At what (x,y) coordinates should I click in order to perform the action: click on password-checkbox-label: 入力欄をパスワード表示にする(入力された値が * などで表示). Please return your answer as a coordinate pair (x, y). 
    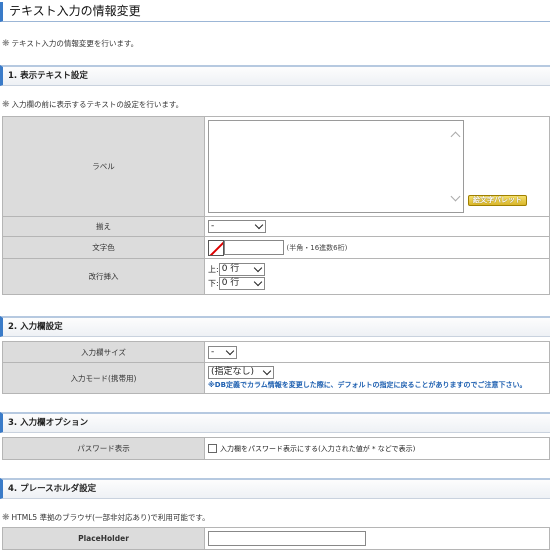
    Looking at the image, I should click on (317, 449).